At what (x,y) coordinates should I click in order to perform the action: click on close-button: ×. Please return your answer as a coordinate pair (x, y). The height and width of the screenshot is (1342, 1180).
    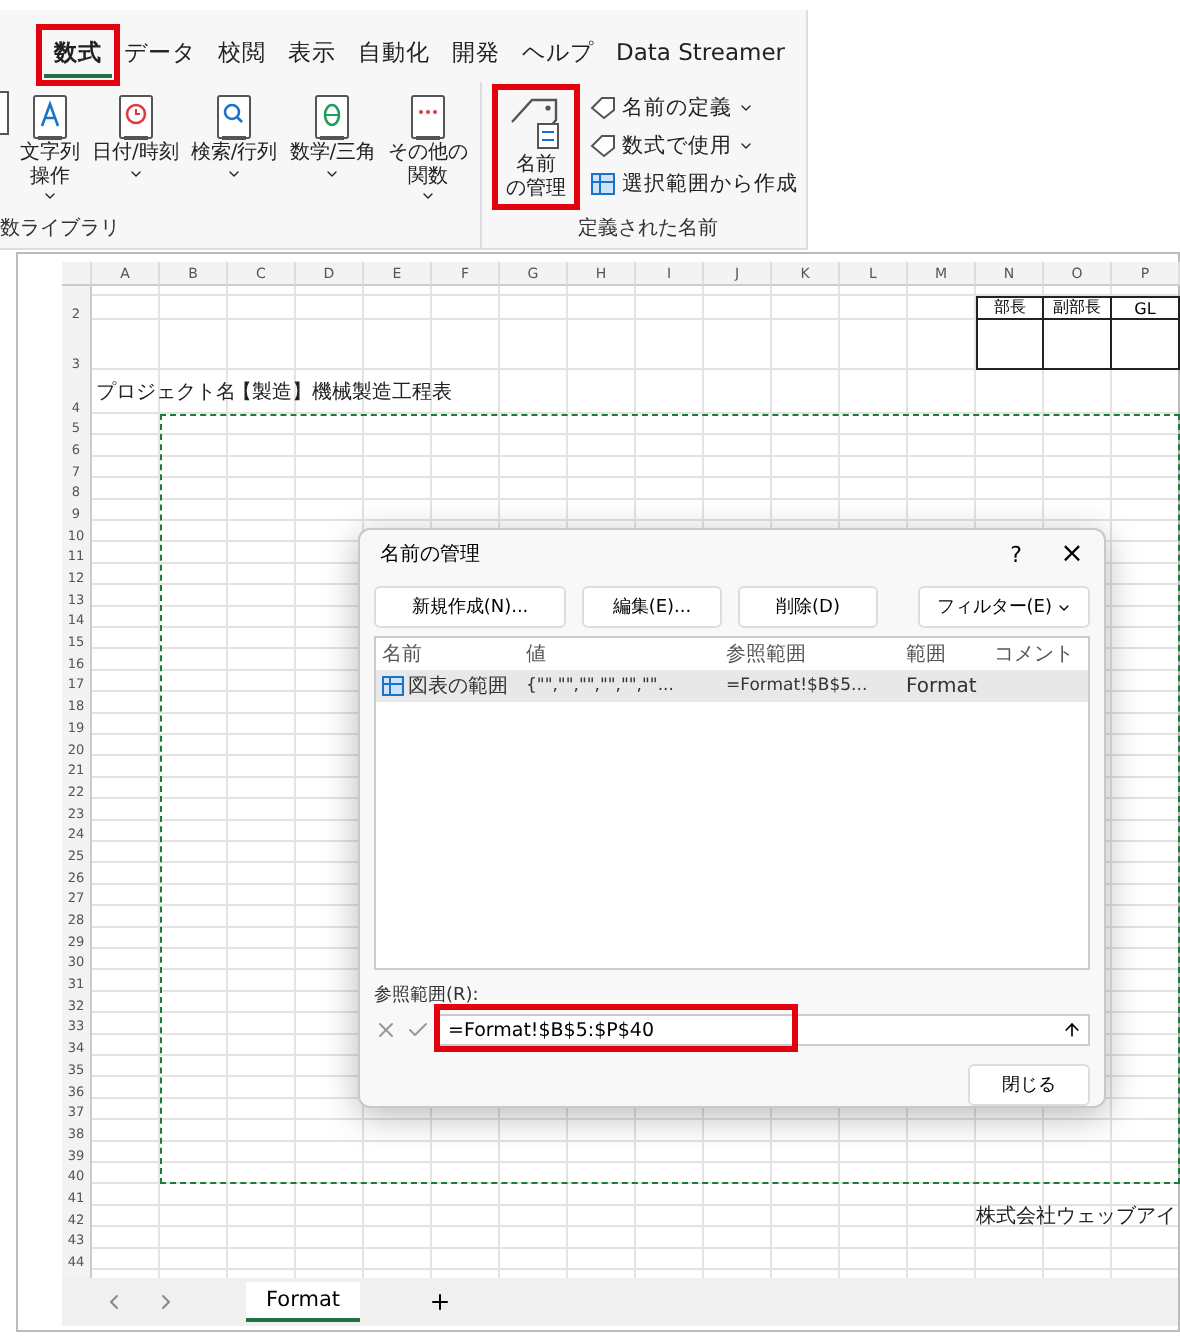
    Looking at the image, I should click on (1072, 554).